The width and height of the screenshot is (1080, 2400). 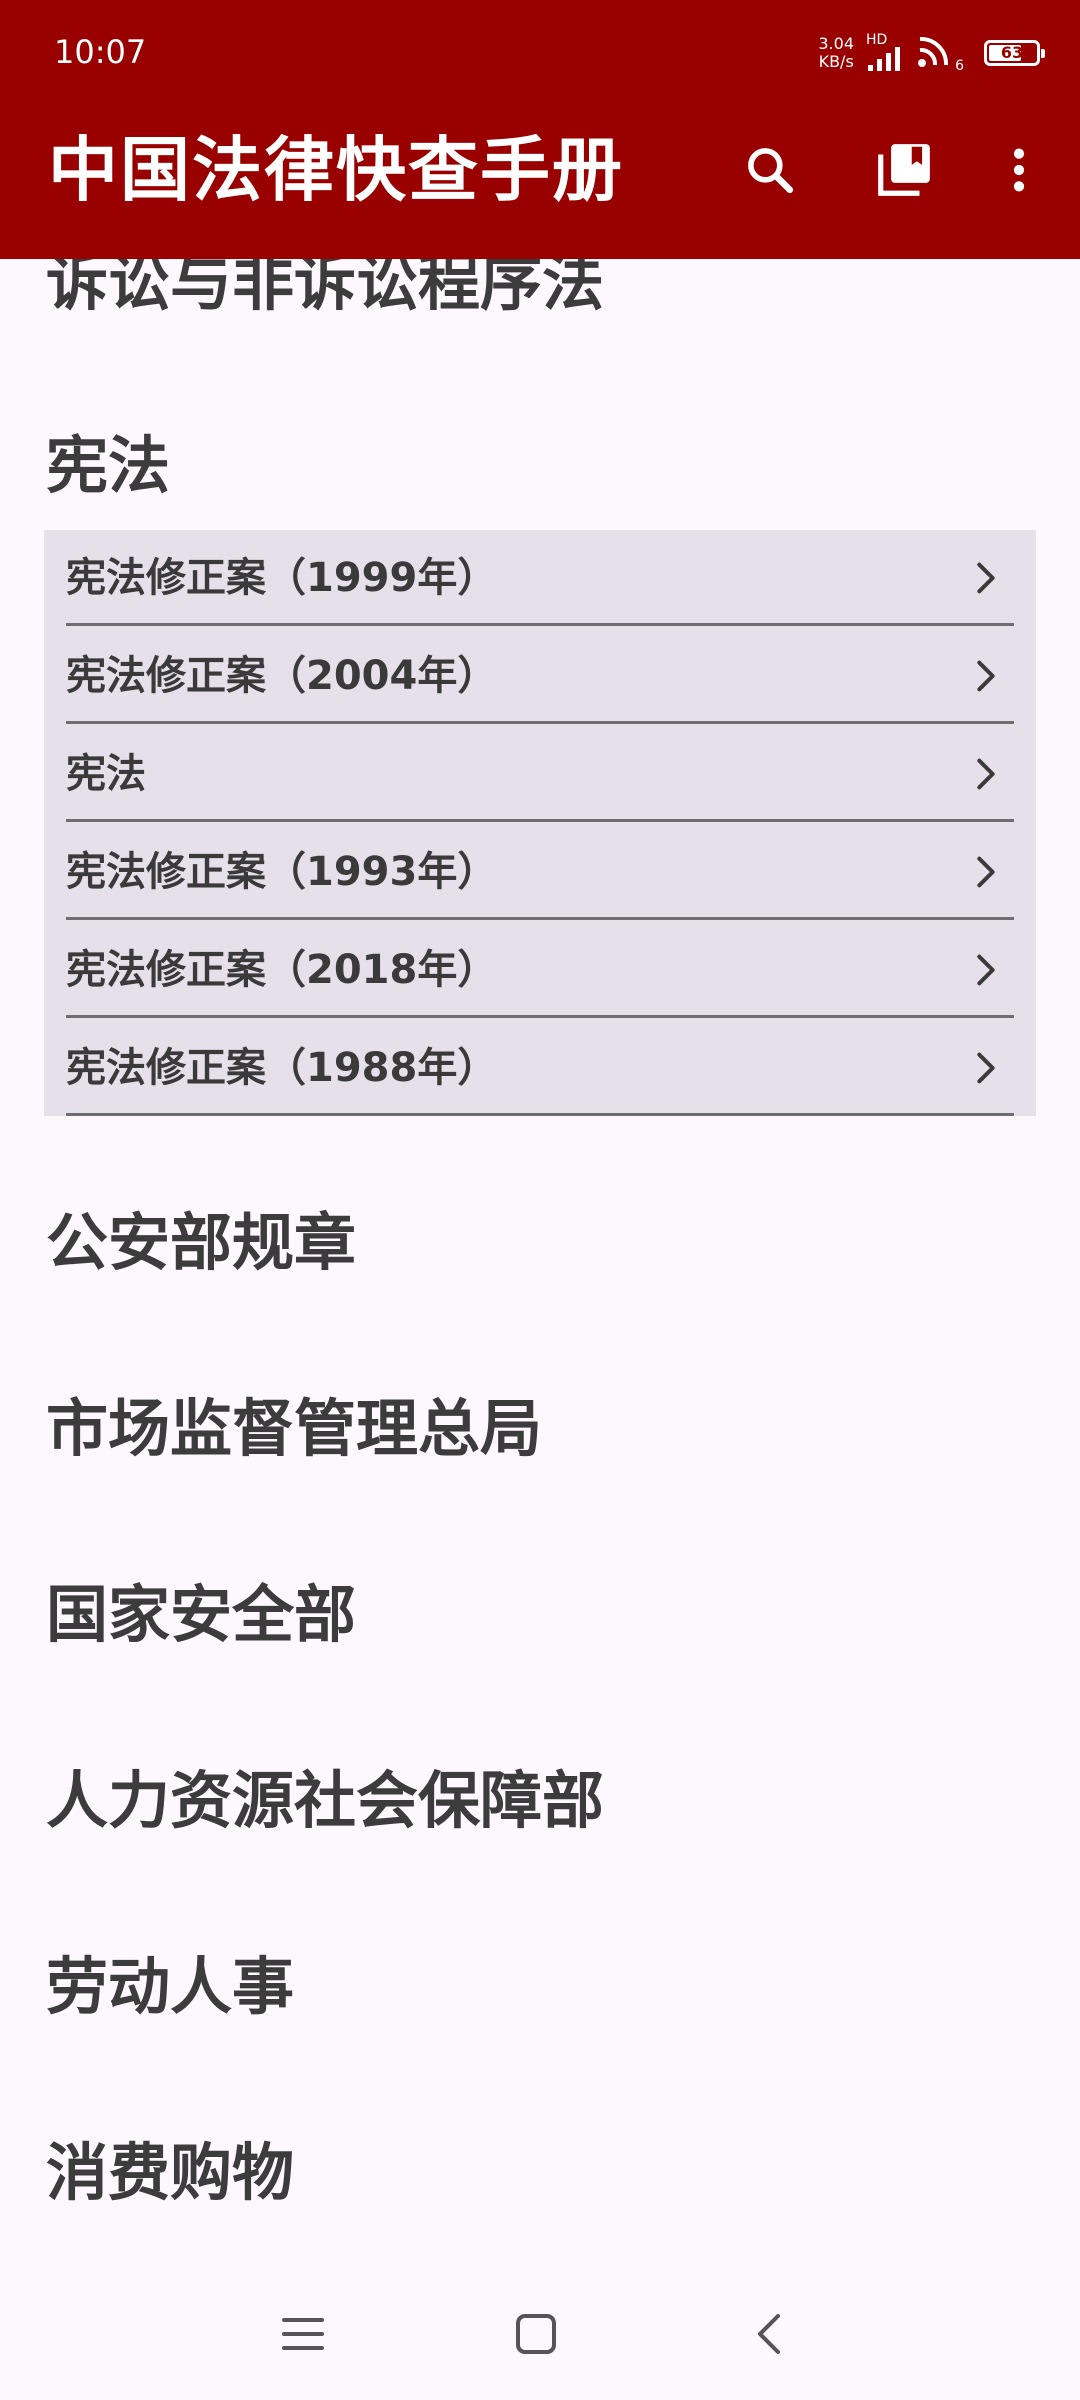 I want to click on search-button, so click(x=770, y=170).